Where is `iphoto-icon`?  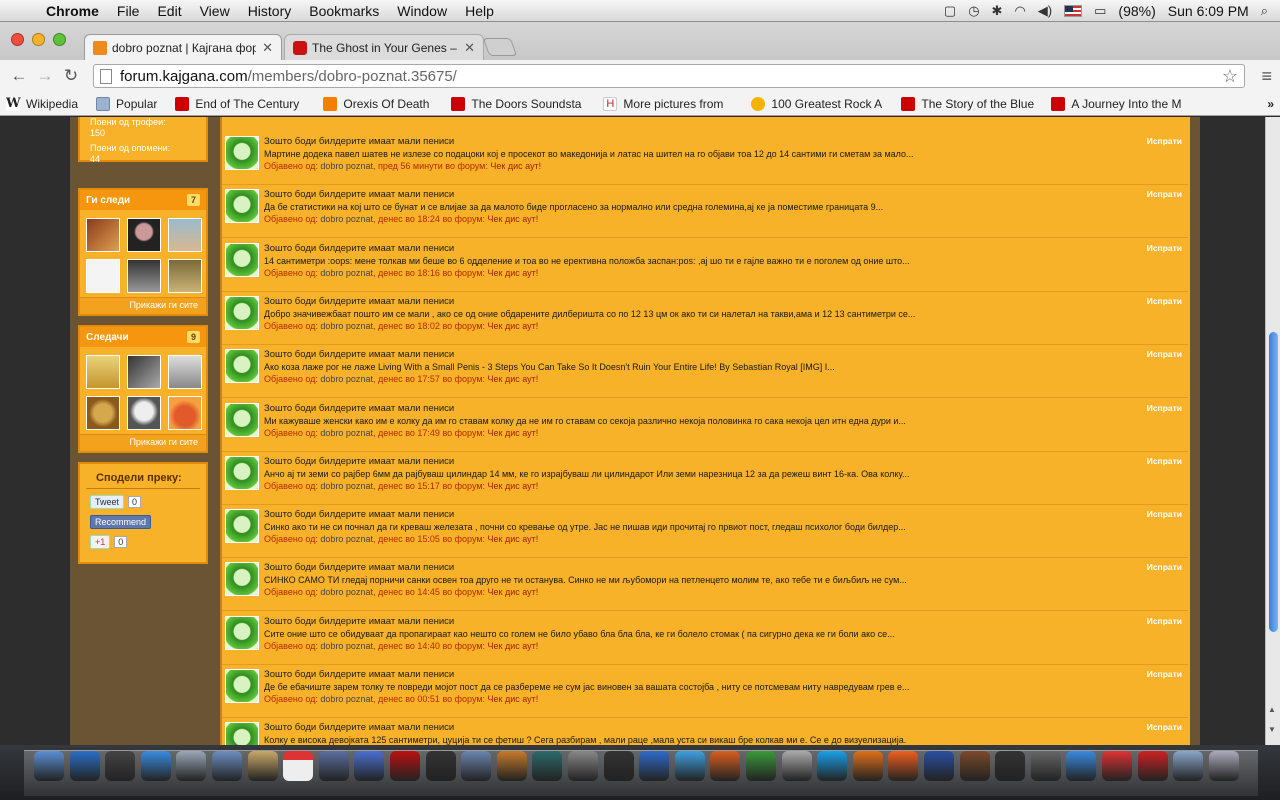
iphoto-icon is located at coordinates (333, 766).